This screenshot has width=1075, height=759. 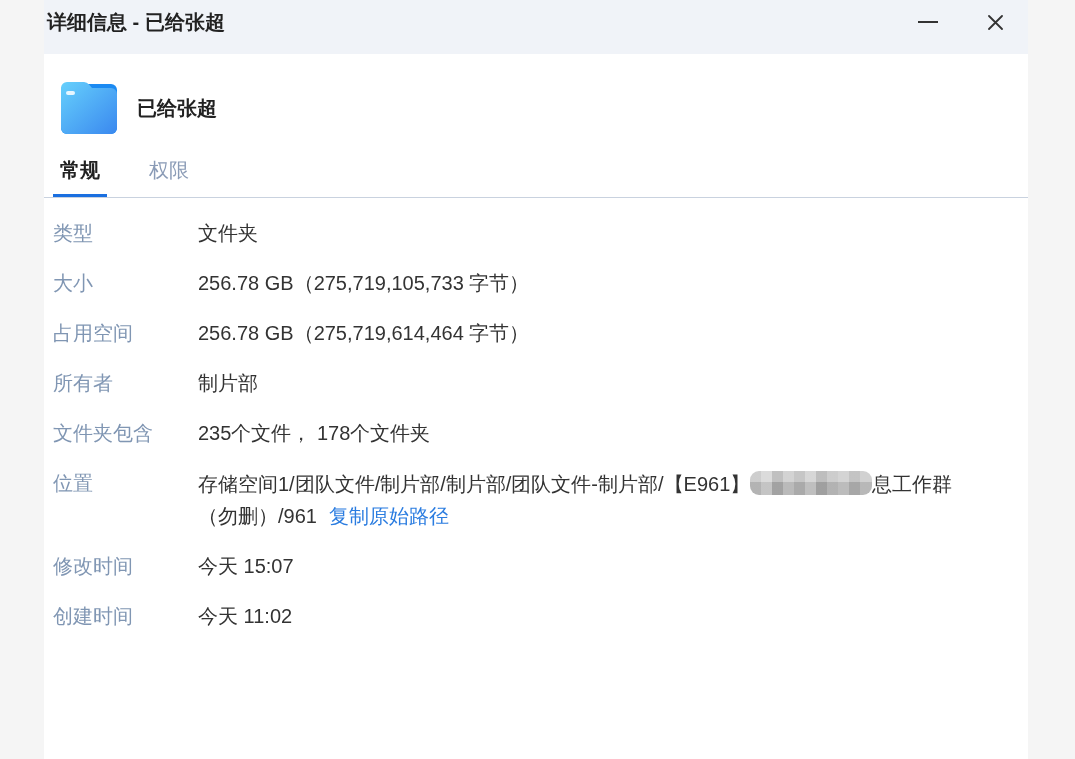 I want to click on property-value: 文件夹, so click(x=228, y=233).